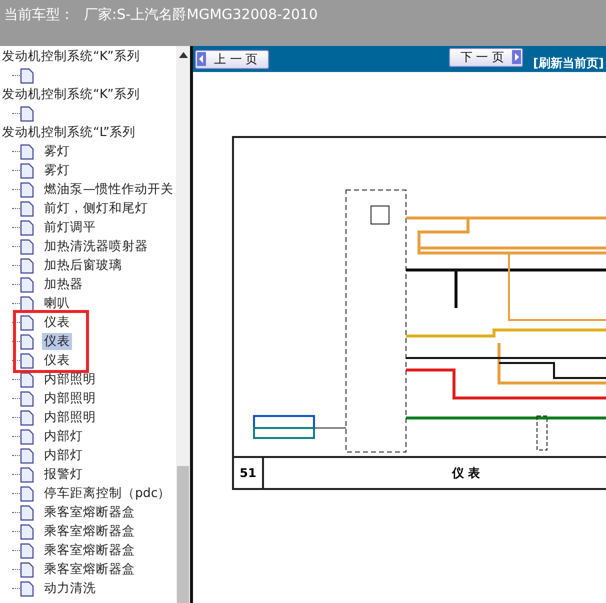  I want to click on tree-group: 发动机控制系统“L”系列, so click(68, 132).